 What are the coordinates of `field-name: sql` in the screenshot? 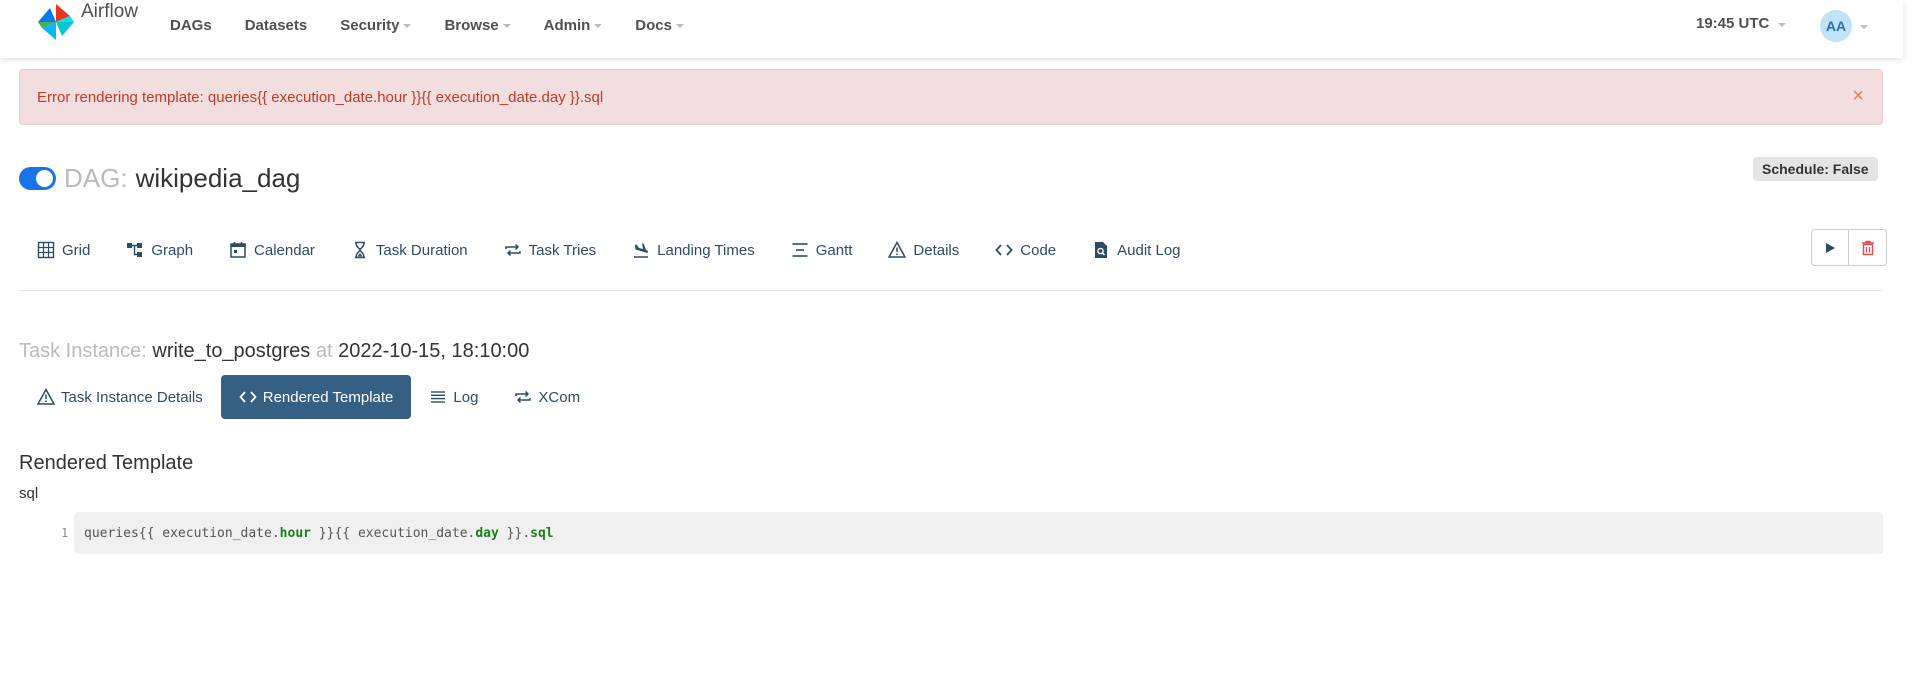 It's located at (29, 493).